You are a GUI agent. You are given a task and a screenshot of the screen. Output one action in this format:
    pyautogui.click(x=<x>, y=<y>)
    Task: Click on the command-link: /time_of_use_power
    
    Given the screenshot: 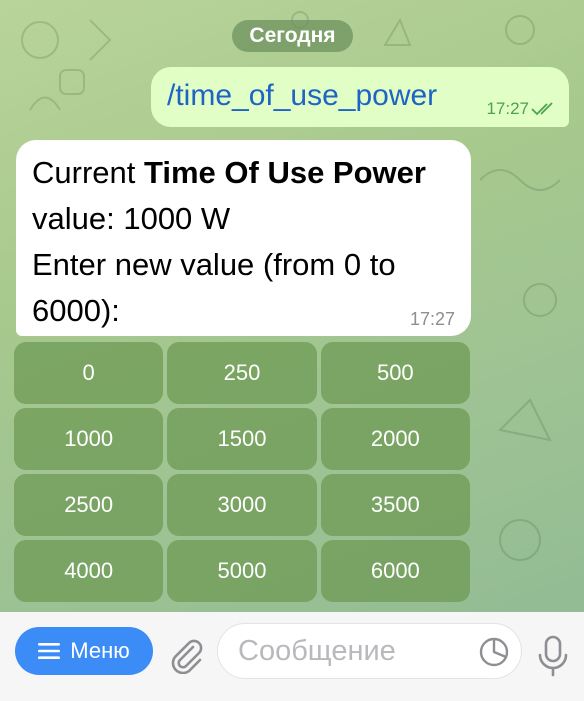 What is the action you would take?
    pyautogui.click(x=302, y=95)
    